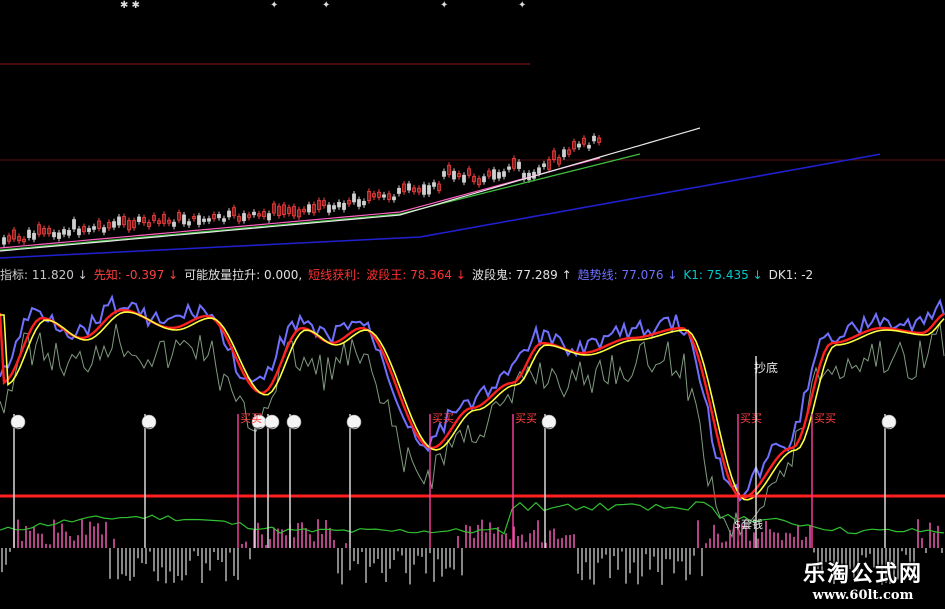  Describe the element at coordinates (766, 367) in the screenshot. I see `bottom-signal-label: 抄底` at that location.